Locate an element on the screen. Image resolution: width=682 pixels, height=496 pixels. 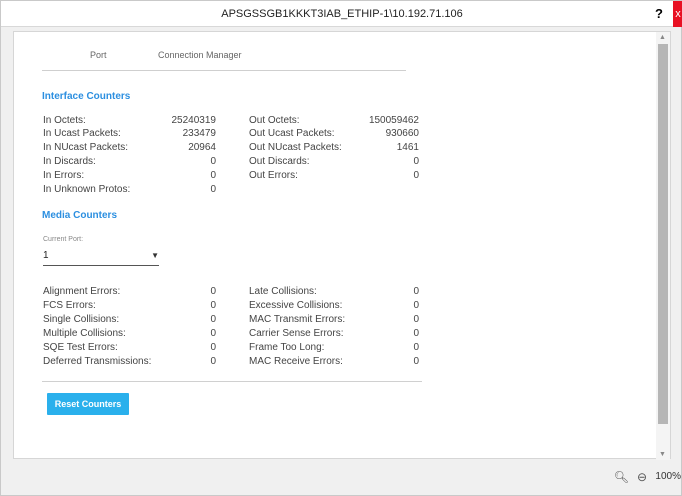
reset-counters-button: Reset Counters is located at coordinates (88, 404).